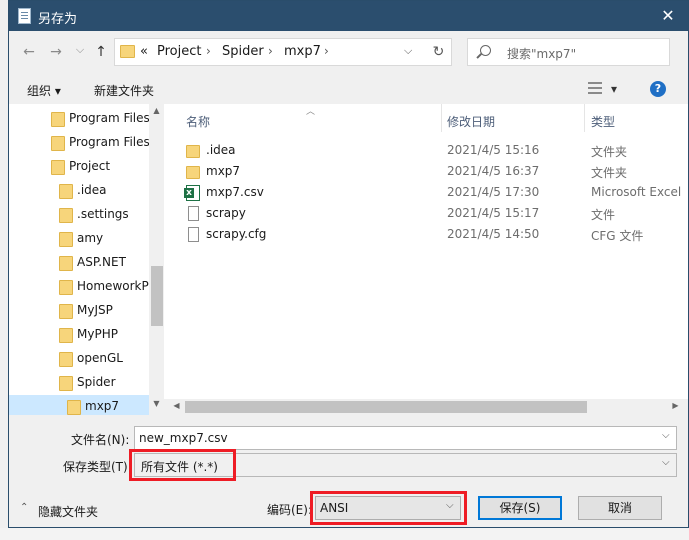 The height and width of the screenshot is (540, 689). What do you see at coordinates (426, 172) in the screenshot?
I see `file-row: mxp7 2021/4/5 16:37 文件夹` at bounding box center [426, 172].